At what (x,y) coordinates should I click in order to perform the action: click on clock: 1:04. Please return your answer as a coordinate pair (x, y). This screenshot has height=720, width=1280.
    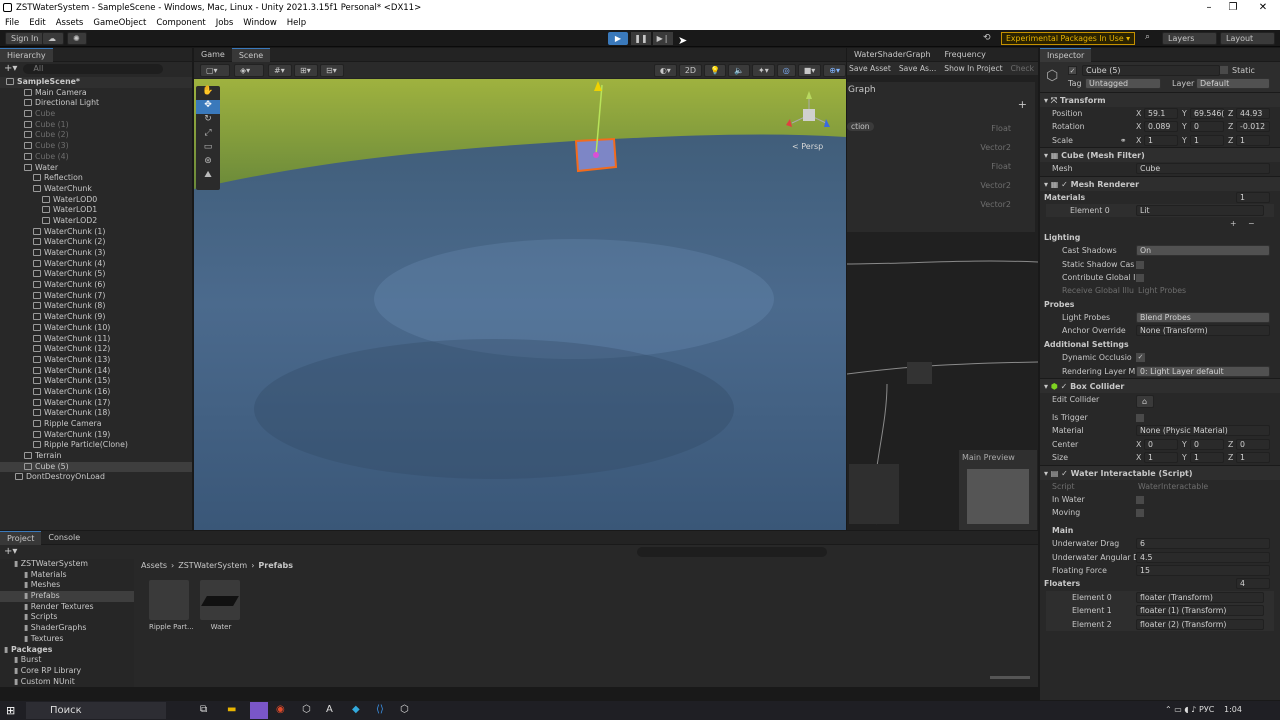
    Looking at the image, I should click on (1233, 709).